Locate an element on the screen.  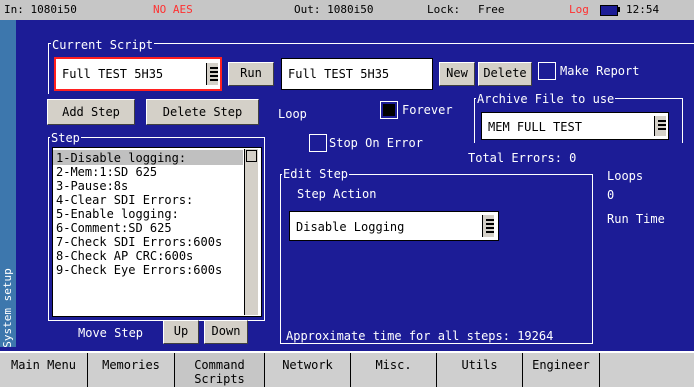
list-item: 6-Comment:SD 625 is located at coordinates (114, 228).